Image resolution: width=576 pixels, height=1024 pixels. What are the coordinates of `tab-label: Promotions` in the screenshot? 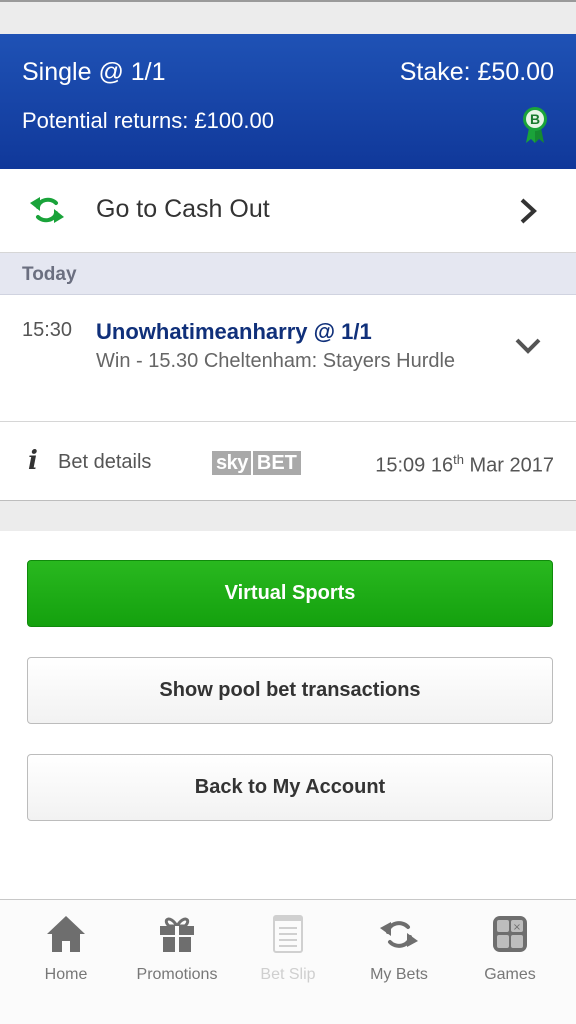 It's located at (177, 974).